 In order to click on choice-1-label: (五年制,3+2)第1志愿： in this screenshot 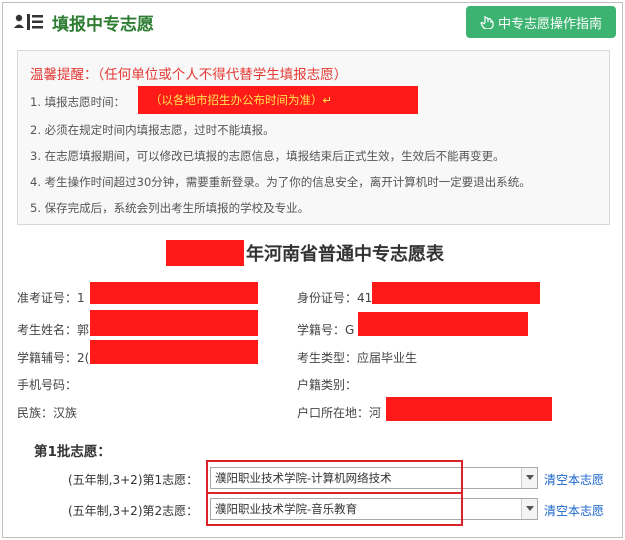, I will do `click(133, 480)`.